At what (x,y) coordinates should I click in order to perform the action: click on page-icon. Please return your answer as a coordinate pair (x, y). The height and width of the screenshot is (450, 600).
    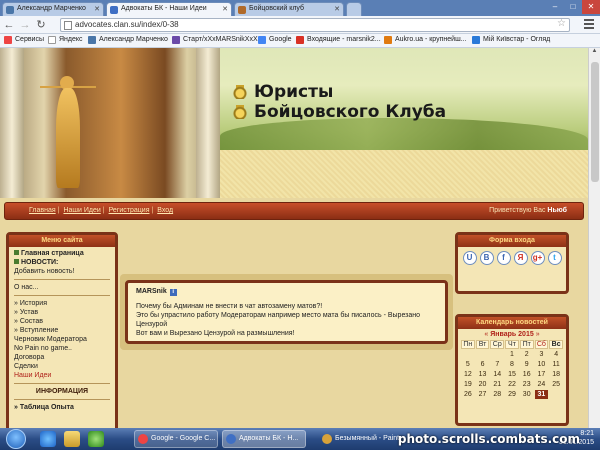
    Looking at the image, I should click on (68, 25).